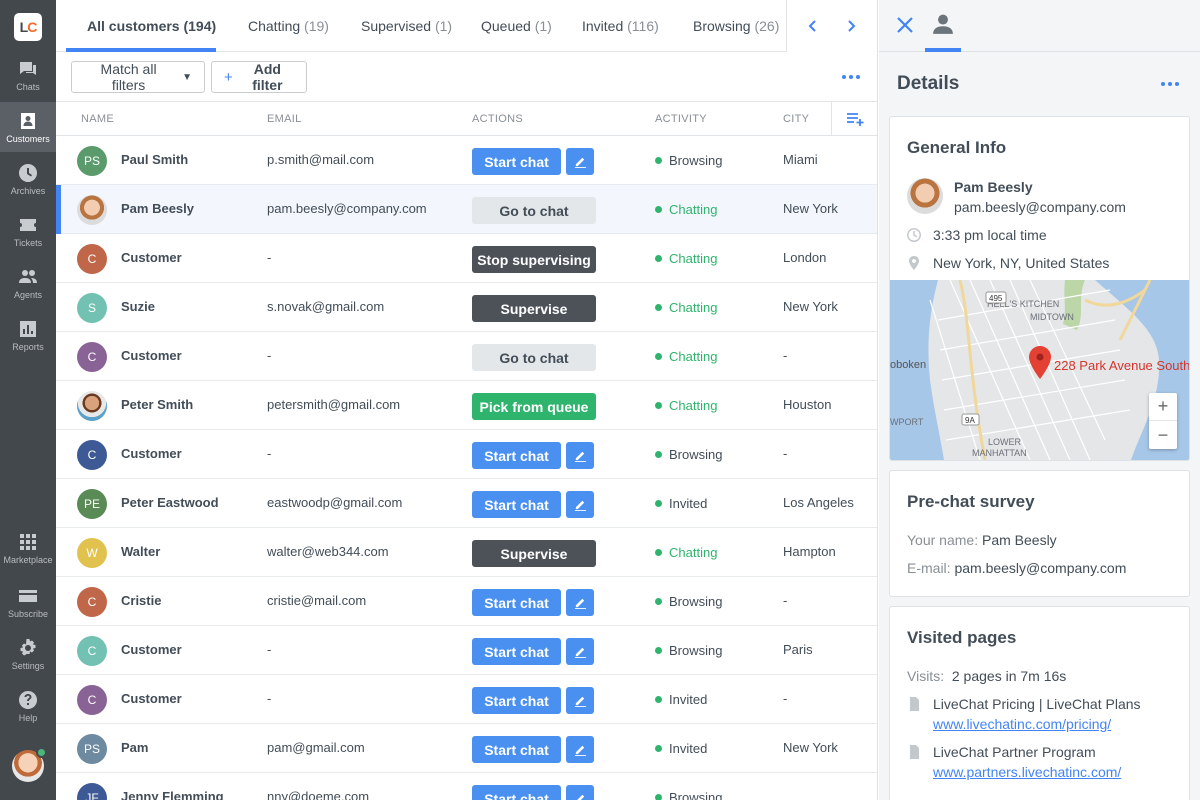  I want to click on customer-email: walter@web344.com, so click(328, 551).